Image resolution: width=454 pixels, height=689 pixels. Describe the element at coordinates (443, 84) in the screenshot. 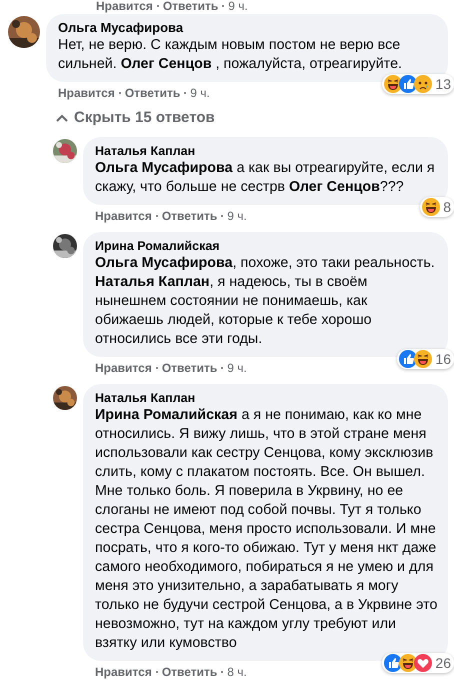

I see `reaction-count: 13` at that location.